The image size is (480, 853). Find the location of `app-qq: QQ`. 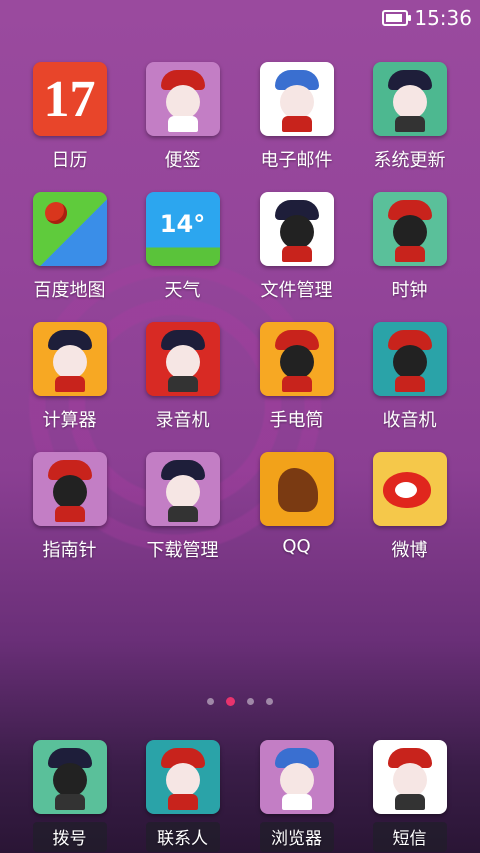

app-qq: QQ is located at coordinates (296, 508).